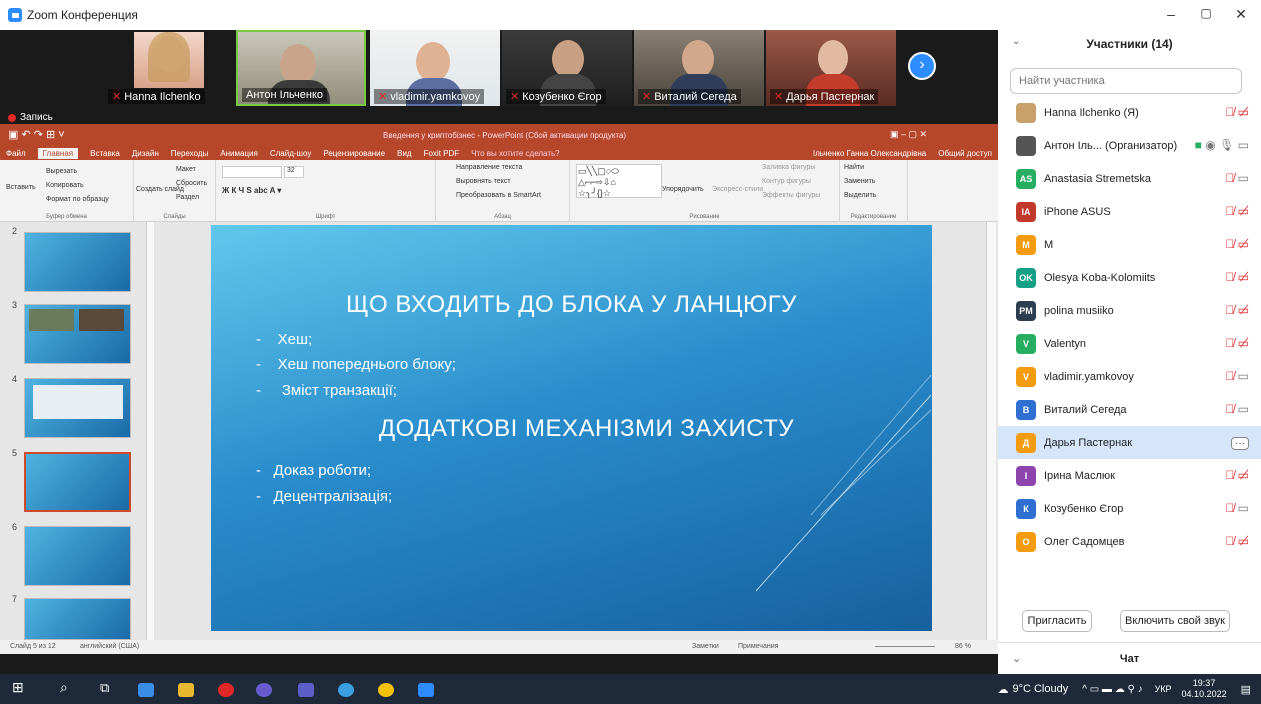 The image size is (1261, 704). What do you see at coordinates (1129, 541) in the screenshot?
I see `participant-row: О Олег Садомцев 🎙̸ ▭̸` at bounding box center [1129, 541].